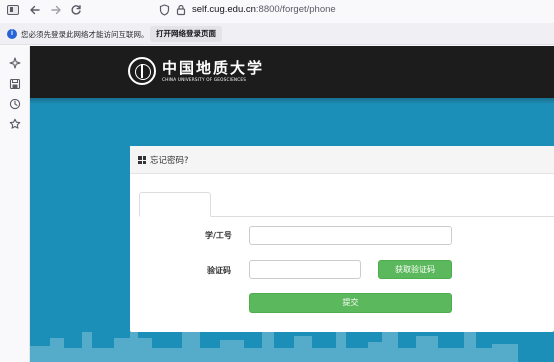  I want to click on shield-icon, so click(164, 10).